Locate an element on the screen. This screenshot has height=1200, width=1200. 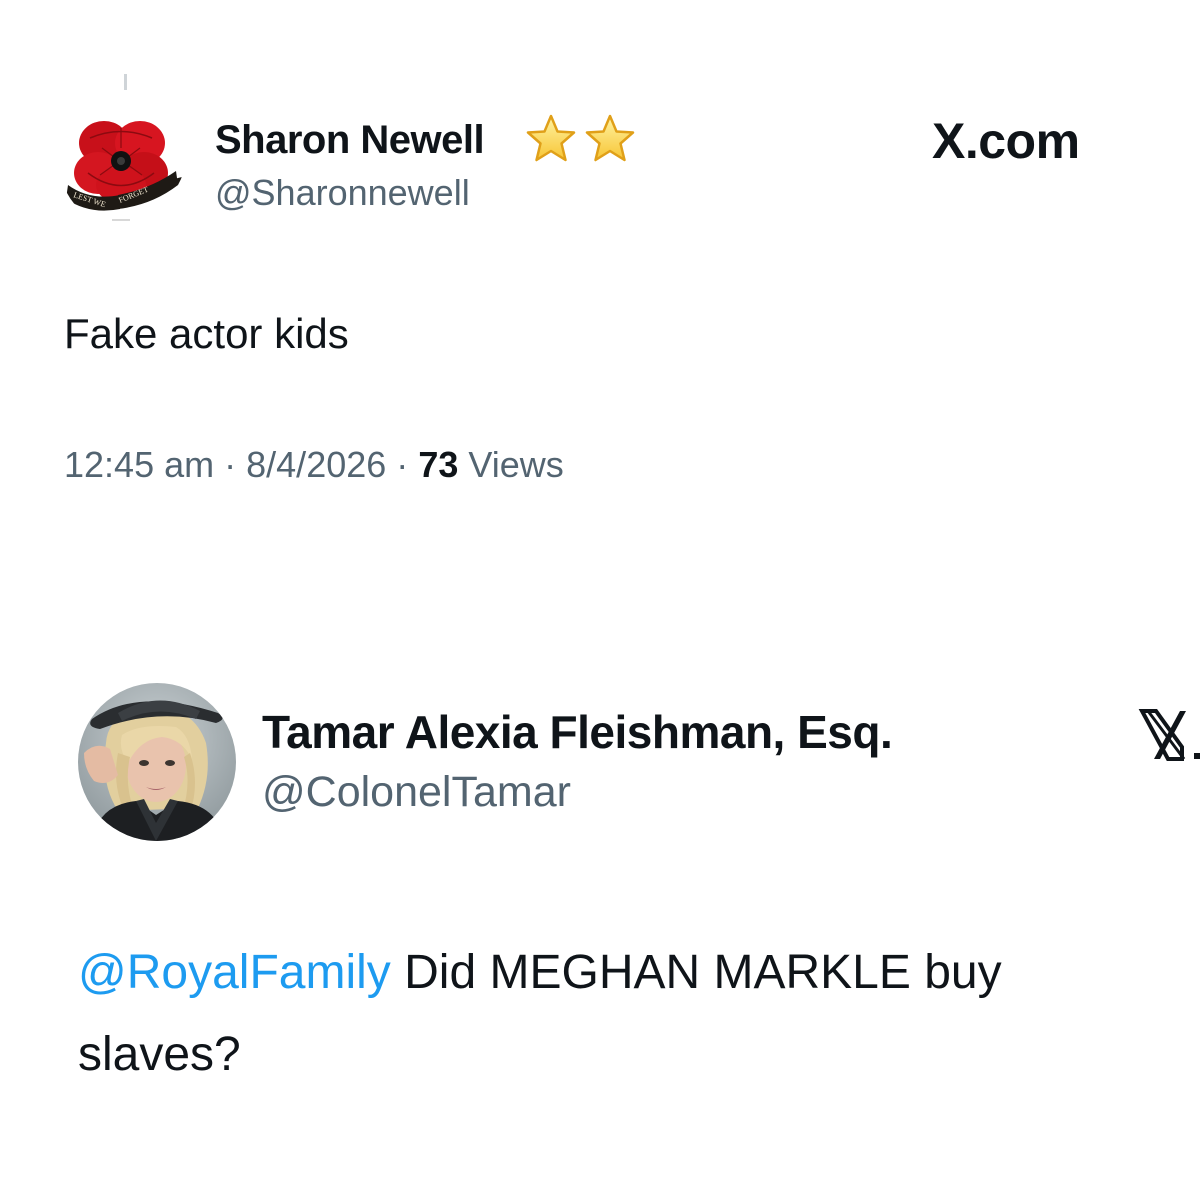
handle: @Sharonnewell is located at coordinates (342, 193).